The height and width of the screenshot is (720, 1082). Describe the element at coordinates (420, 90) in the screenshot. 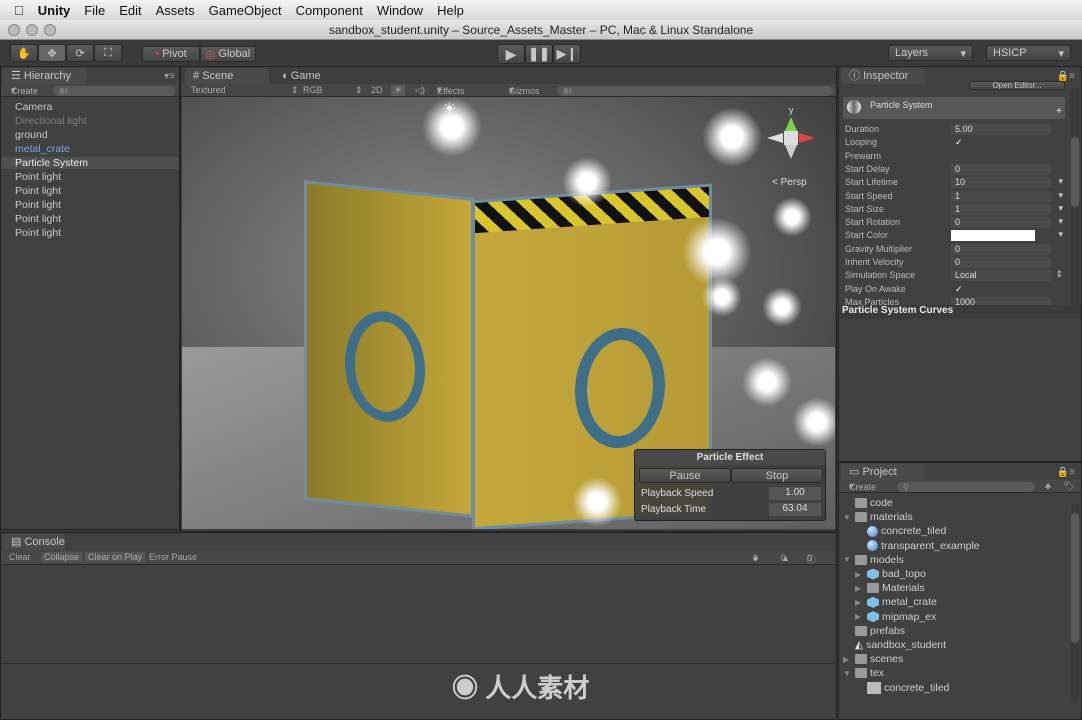

I see `audio-toggle-icon: ◁)` at that location.